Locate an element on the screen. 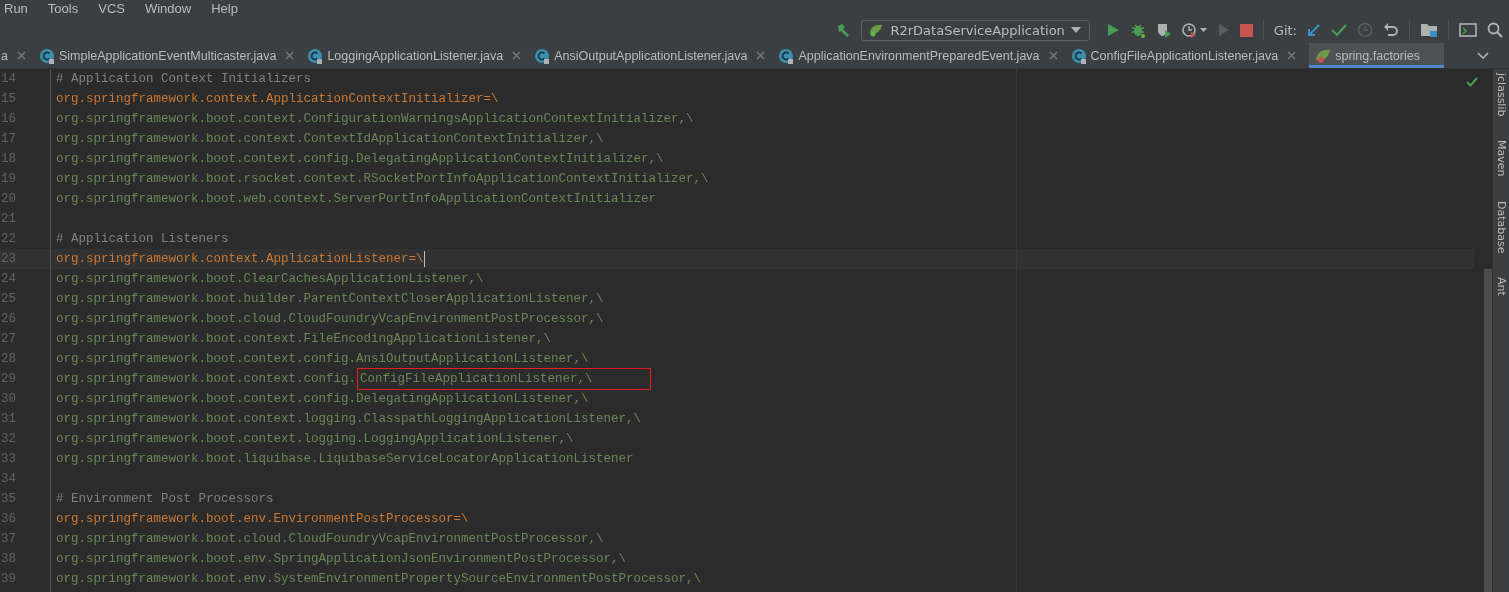 The width and height of the screenshot is (1509, 592). line-number: 20 is located at coordinates (9, 199).